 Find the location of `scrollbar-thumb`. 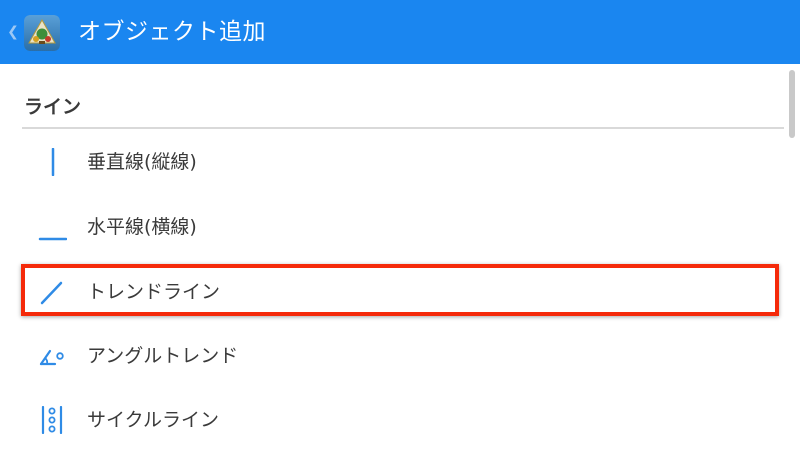

scrollbar-thumb is located at coordinates (792, 104).